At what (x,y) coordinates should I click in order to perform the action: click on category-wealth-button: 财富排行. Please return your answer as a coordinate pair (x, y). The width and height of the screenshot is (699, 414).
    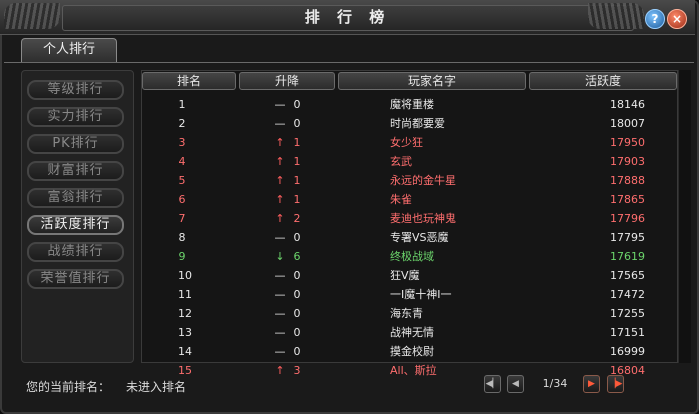
    Looking at the image, I should click on (75, 171).